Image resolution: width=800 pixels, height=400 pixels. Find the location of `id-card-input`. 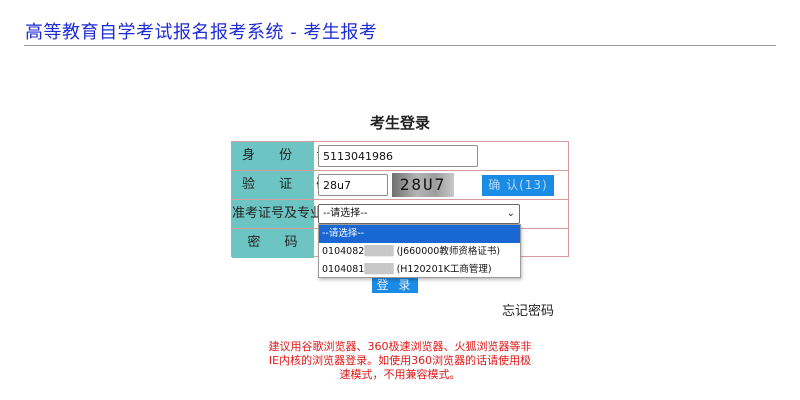

id-card-input is located at coordinates (398, 156).